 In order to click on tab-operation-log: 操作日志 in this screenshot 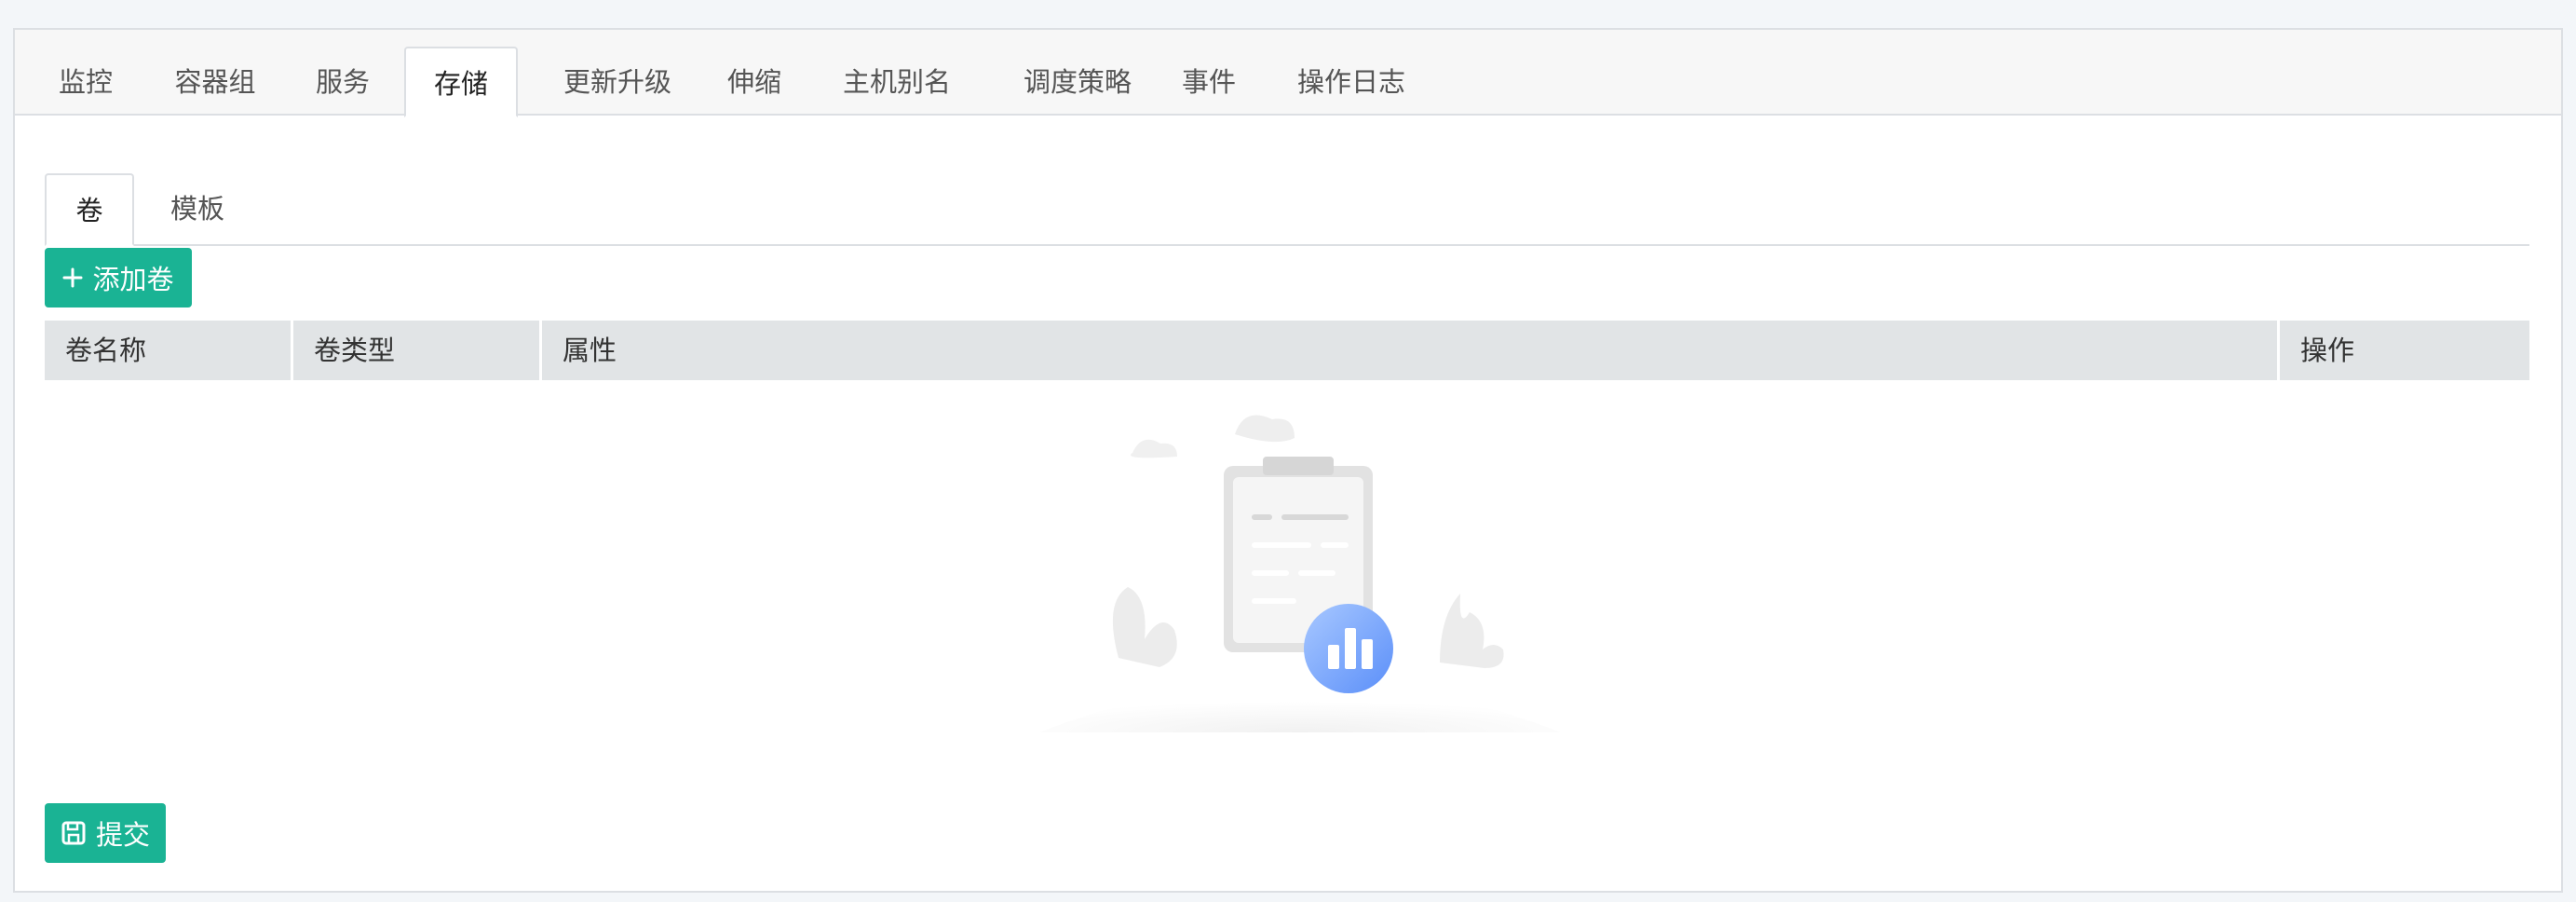, I will do `click(1351, 82)`.